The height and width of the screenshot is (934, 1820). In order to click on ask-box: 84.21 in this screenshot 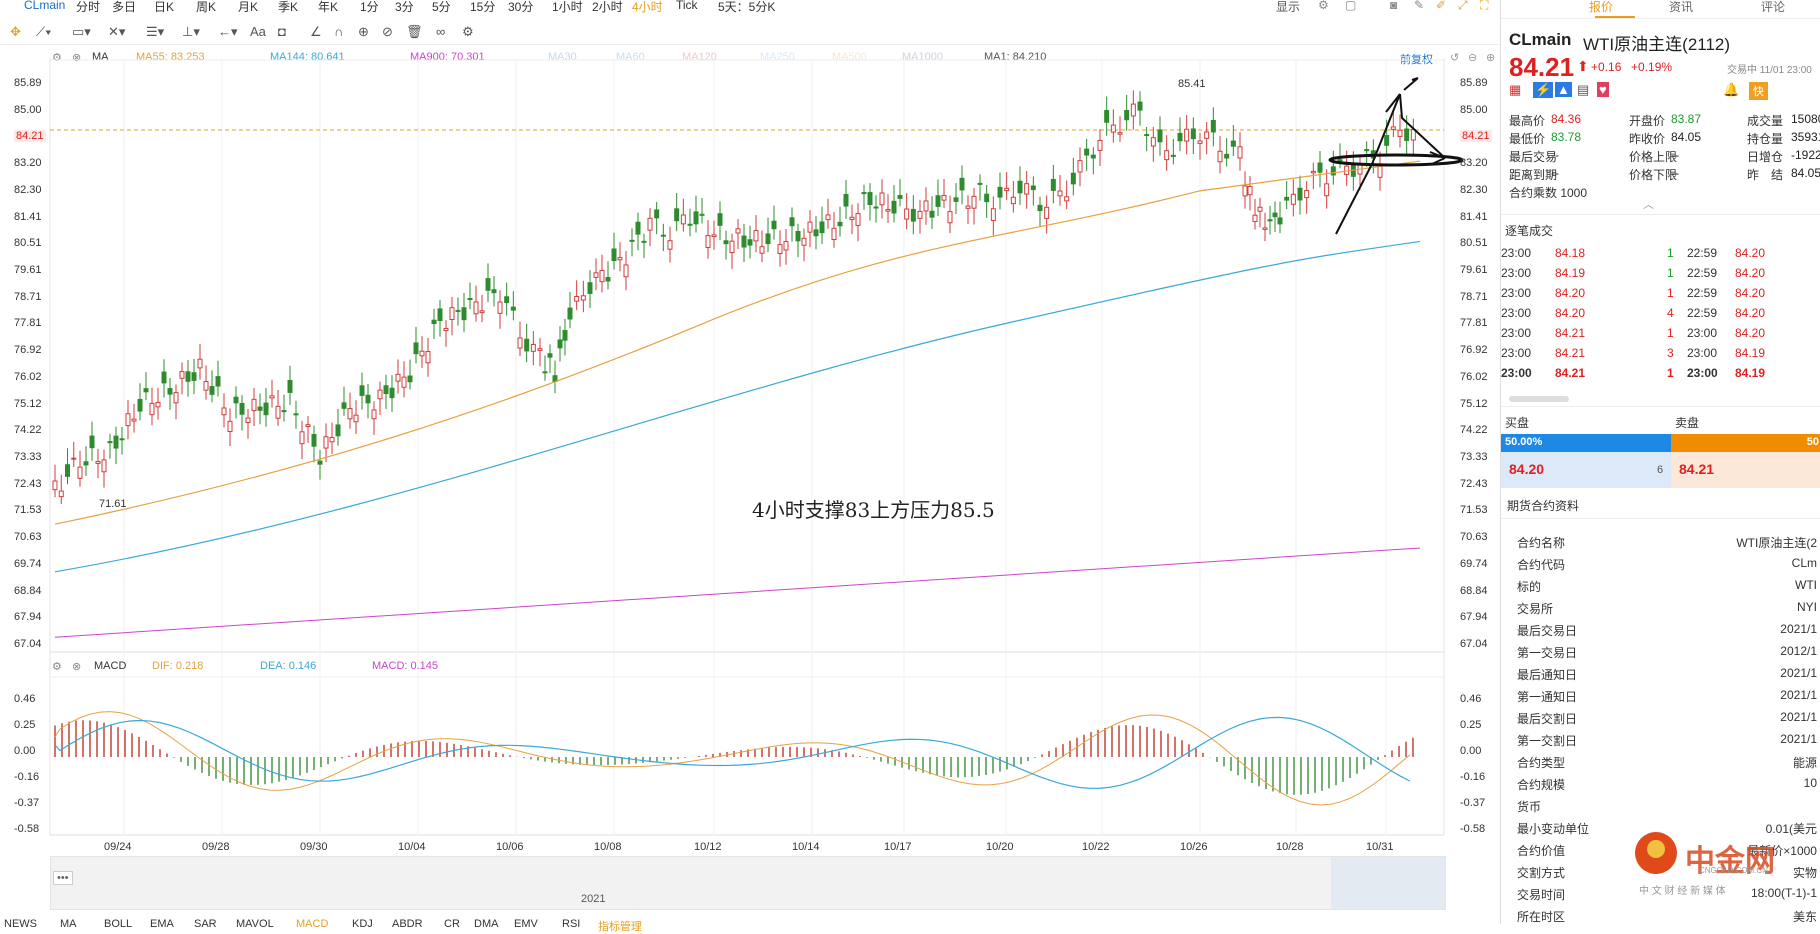, I will do `click(1745, 470)`.